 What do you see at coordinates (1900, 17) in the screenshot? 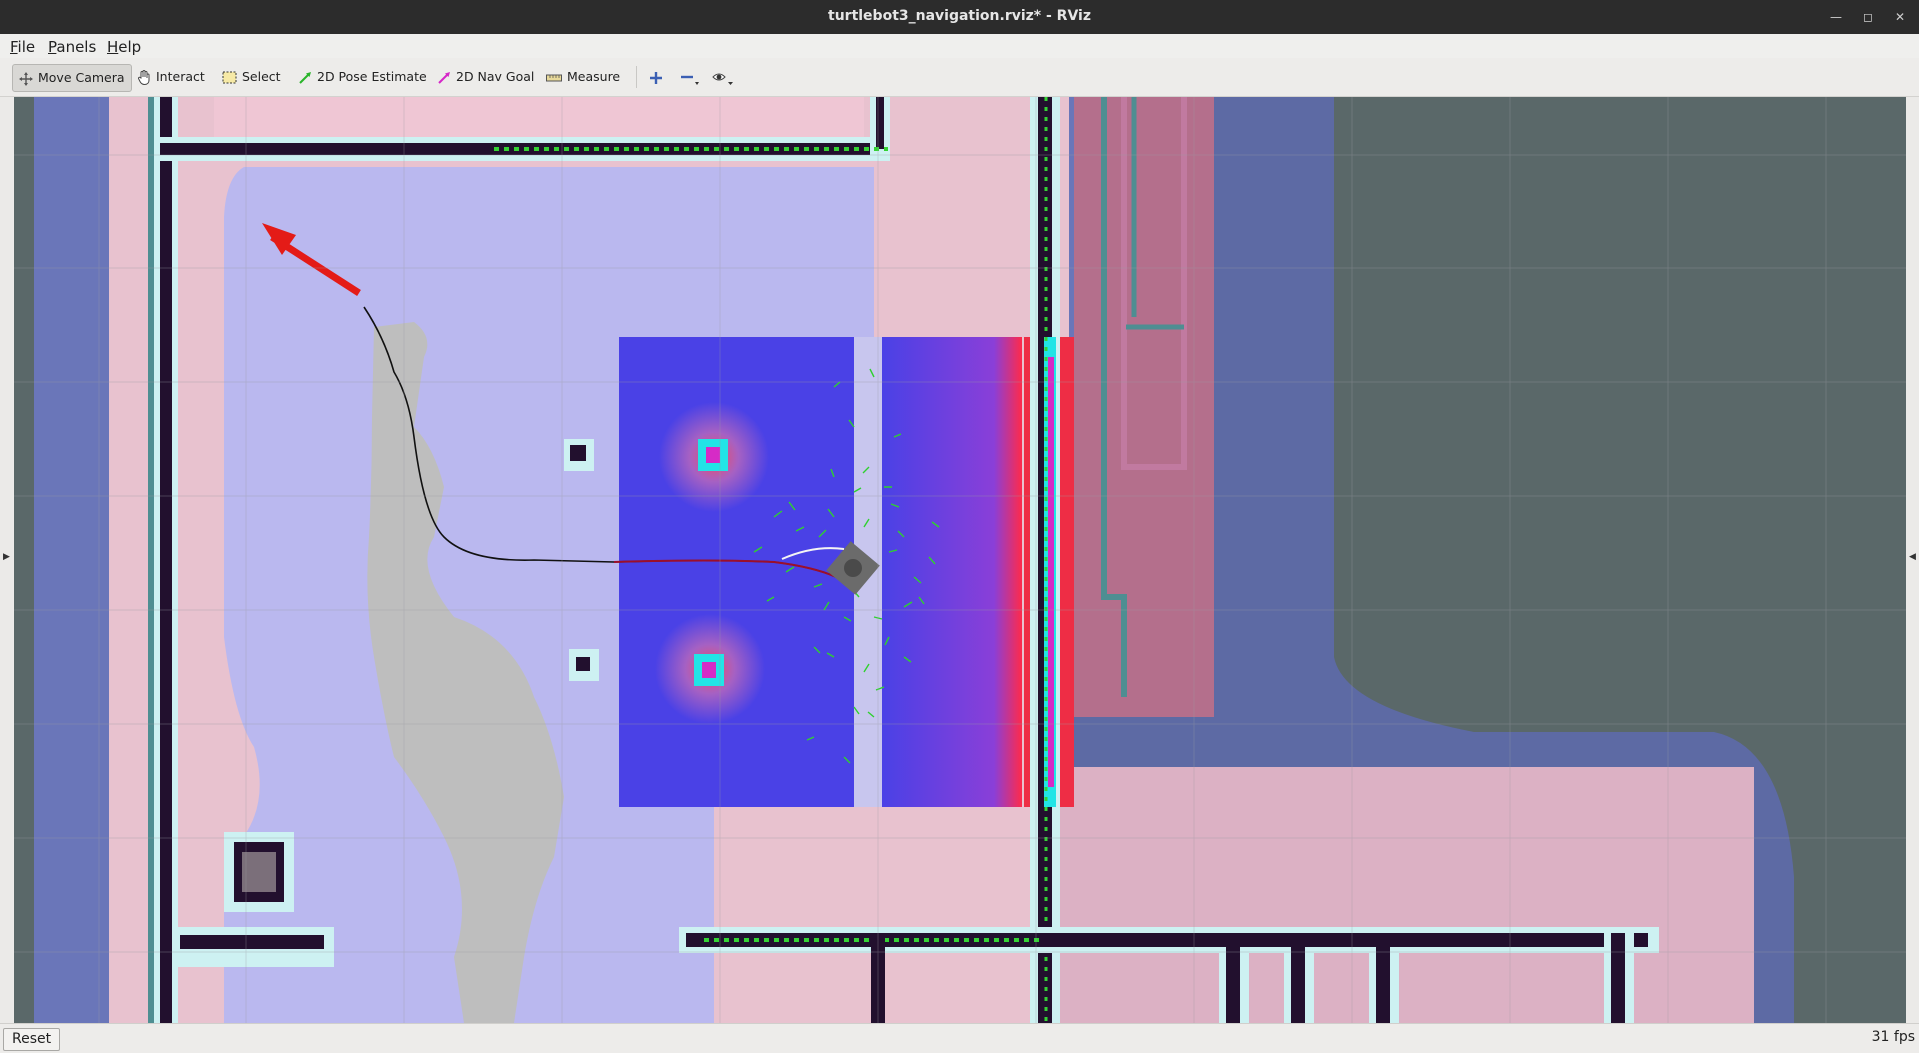
I see `close-button: ✕` at bounding box center [1900, 17].